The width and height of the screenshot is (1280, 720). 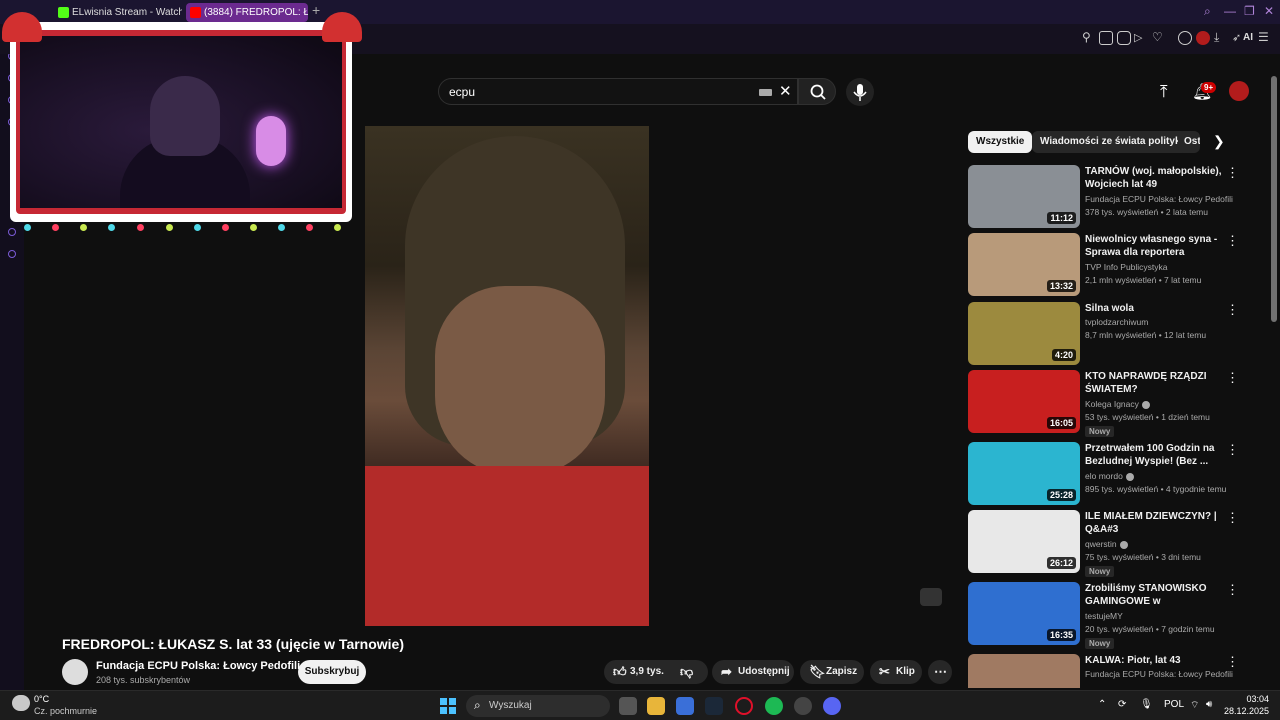 What do you see at coordinates (41, 699) in the screenshot?
I see `weather-temperature: 0°C` at bounding box center [41, 699].